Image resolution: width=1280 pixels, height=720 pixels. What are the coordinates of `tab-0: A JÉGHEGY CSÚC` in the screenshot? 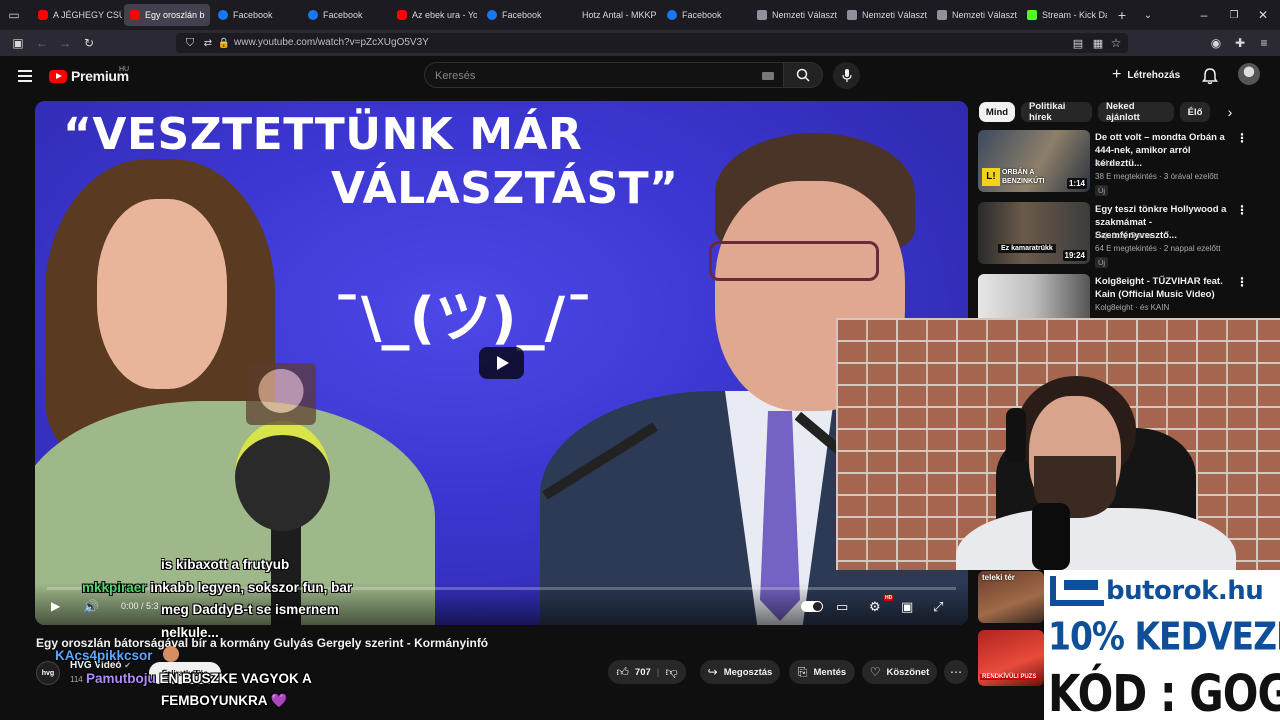 It's located at (77, 15).